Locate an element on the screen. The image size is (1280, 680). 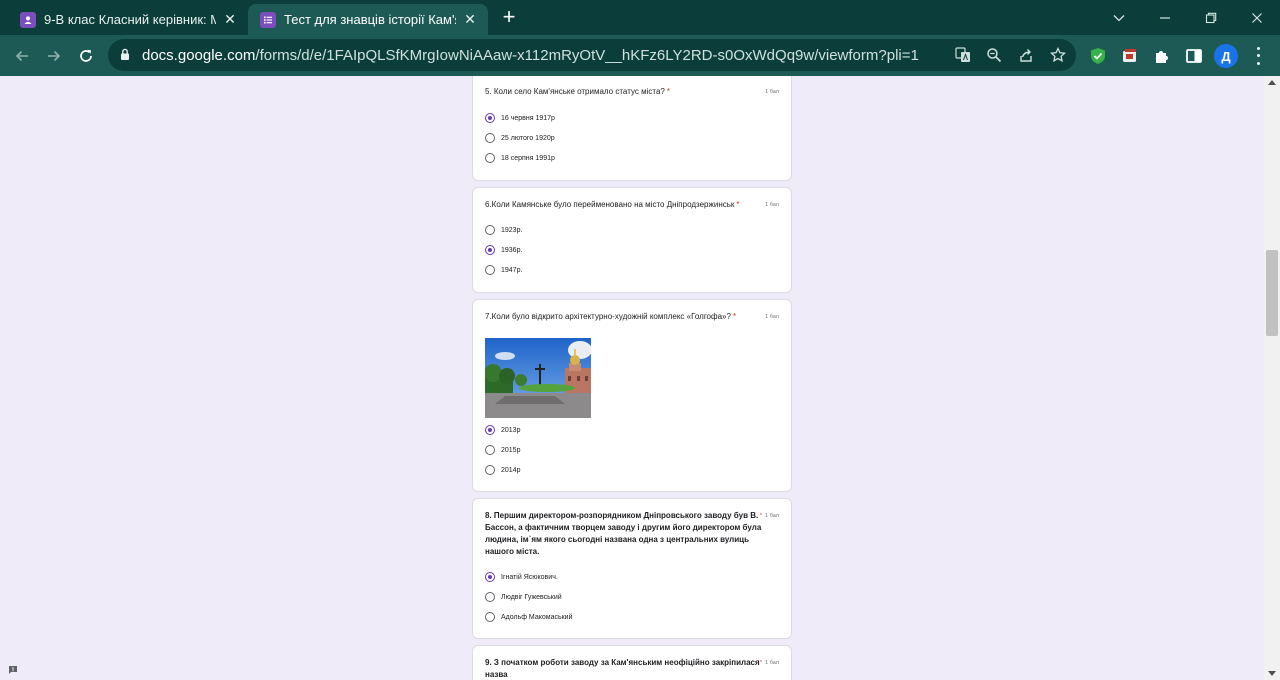
radio-option: 25 лютого 1920р is located at coordinates (520, 138).